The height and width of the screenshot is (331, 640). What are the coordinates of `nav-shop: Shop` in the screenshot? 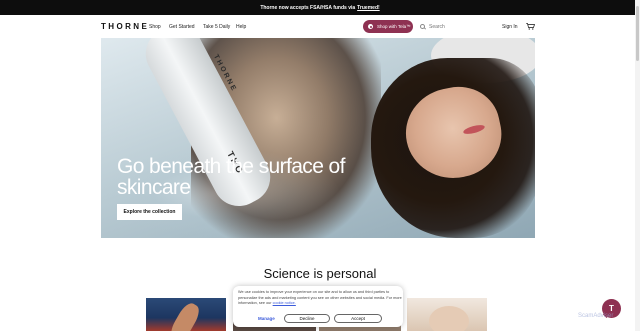 It's located at (155, 27).